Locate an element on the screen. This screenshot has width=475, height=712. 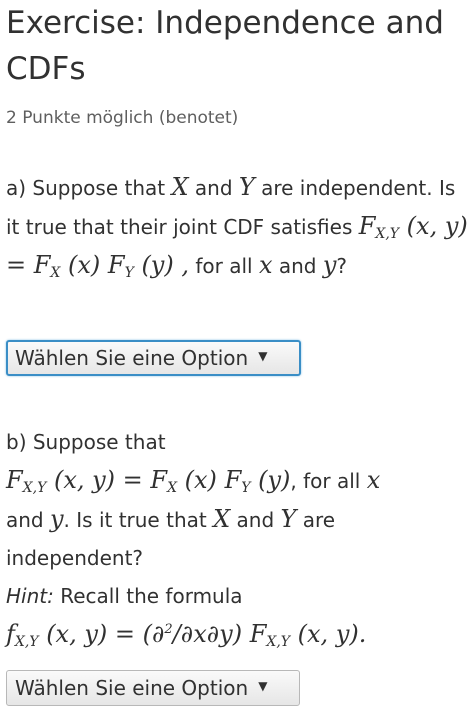
formula-symbol: f is located at coordinates (10, 634).